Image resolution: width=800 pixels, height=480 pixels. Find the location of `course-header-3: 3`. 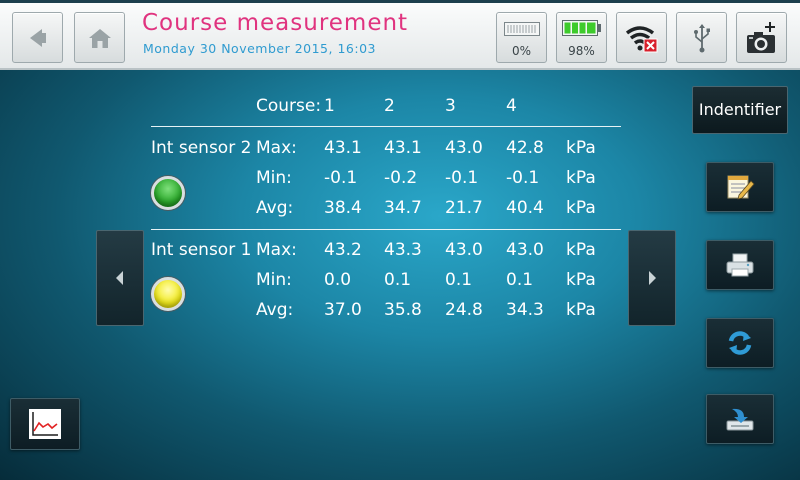

course-header-3: 3 is located at coordinates (450, 106).